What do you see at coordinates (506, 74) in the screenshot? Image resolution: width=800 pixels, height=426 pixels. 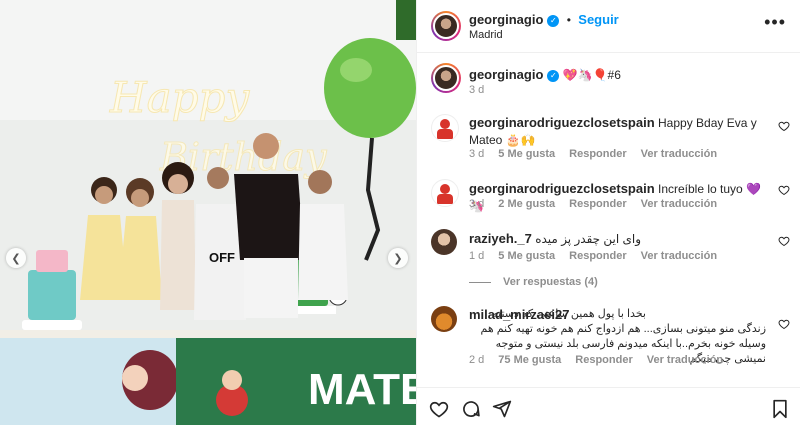 I see `caption-username: georginagio` at bounding box center [506, 74].